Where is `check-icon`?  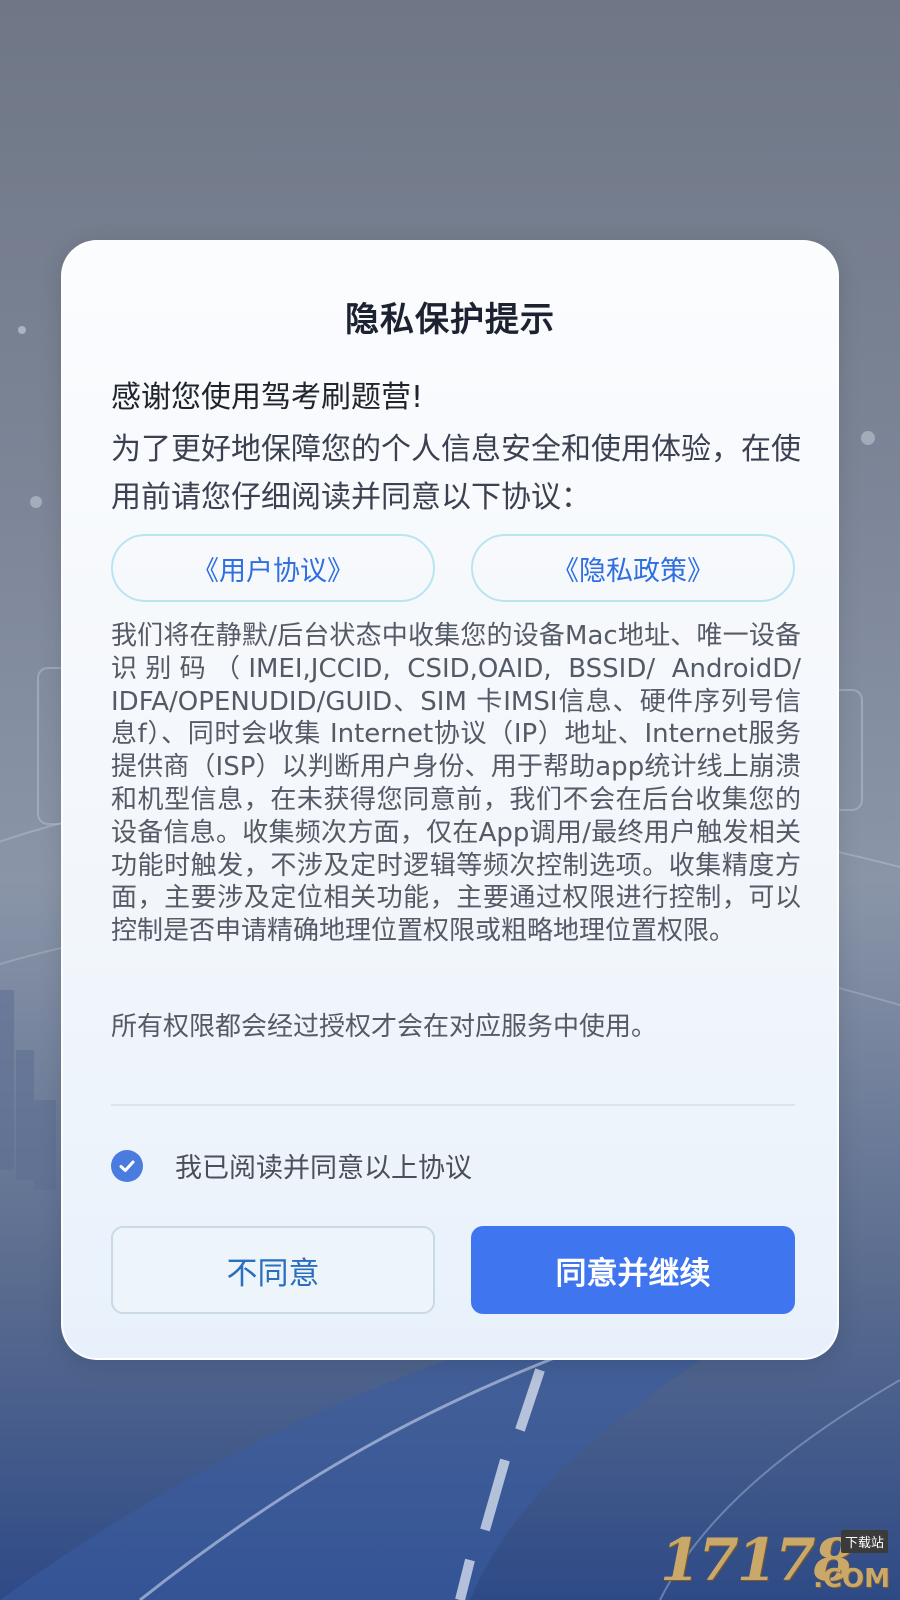 check-icon is located at coordinates (127, 1165).